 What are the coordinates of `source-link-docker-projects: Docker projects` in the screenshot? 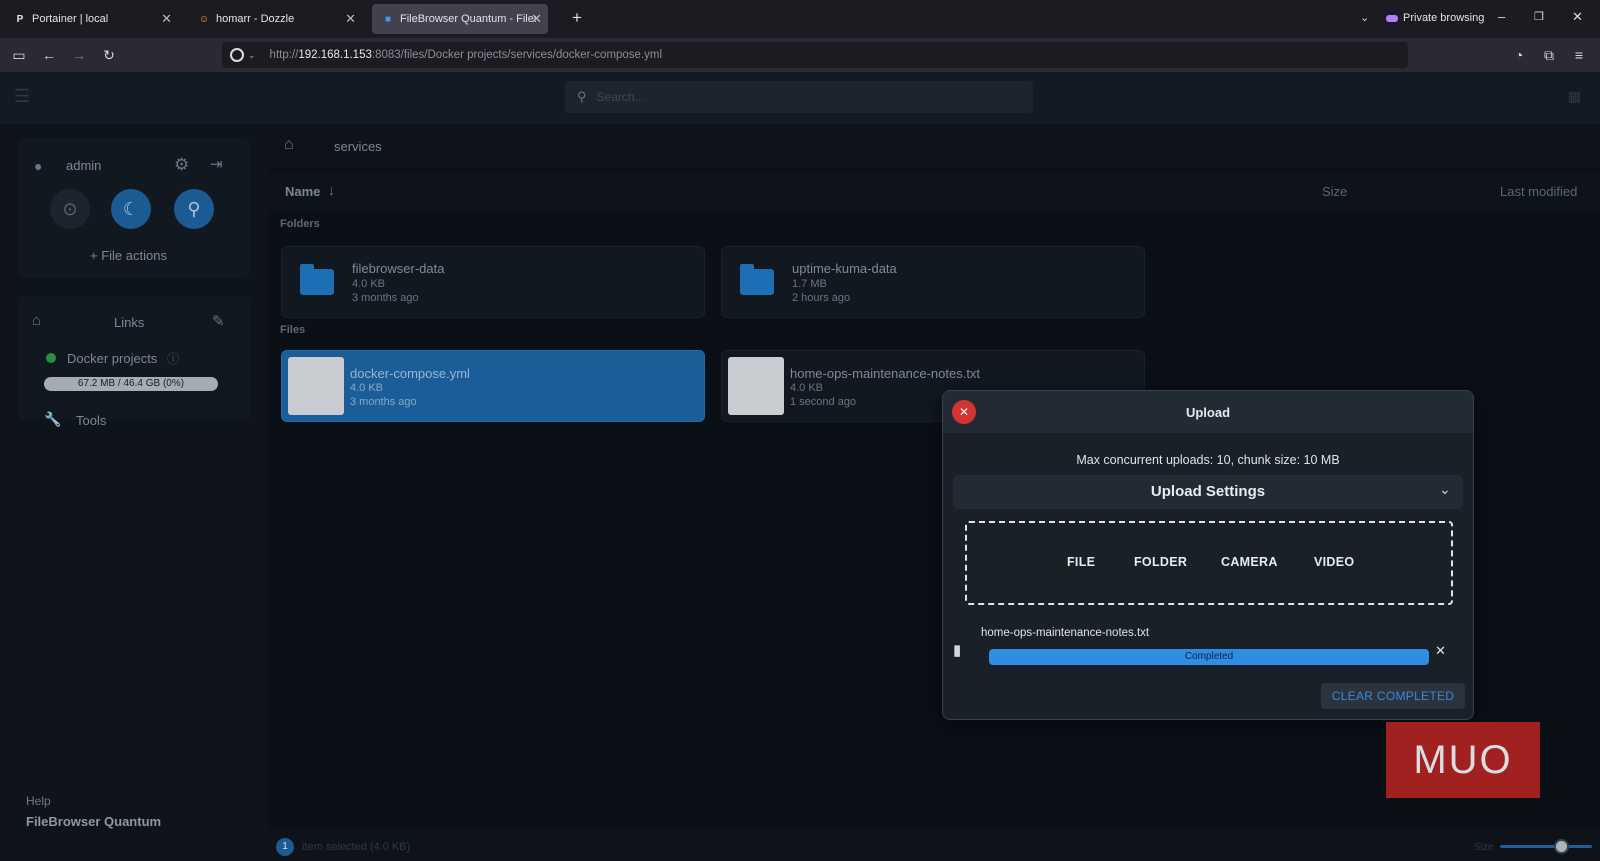 It's located at (112, 358).